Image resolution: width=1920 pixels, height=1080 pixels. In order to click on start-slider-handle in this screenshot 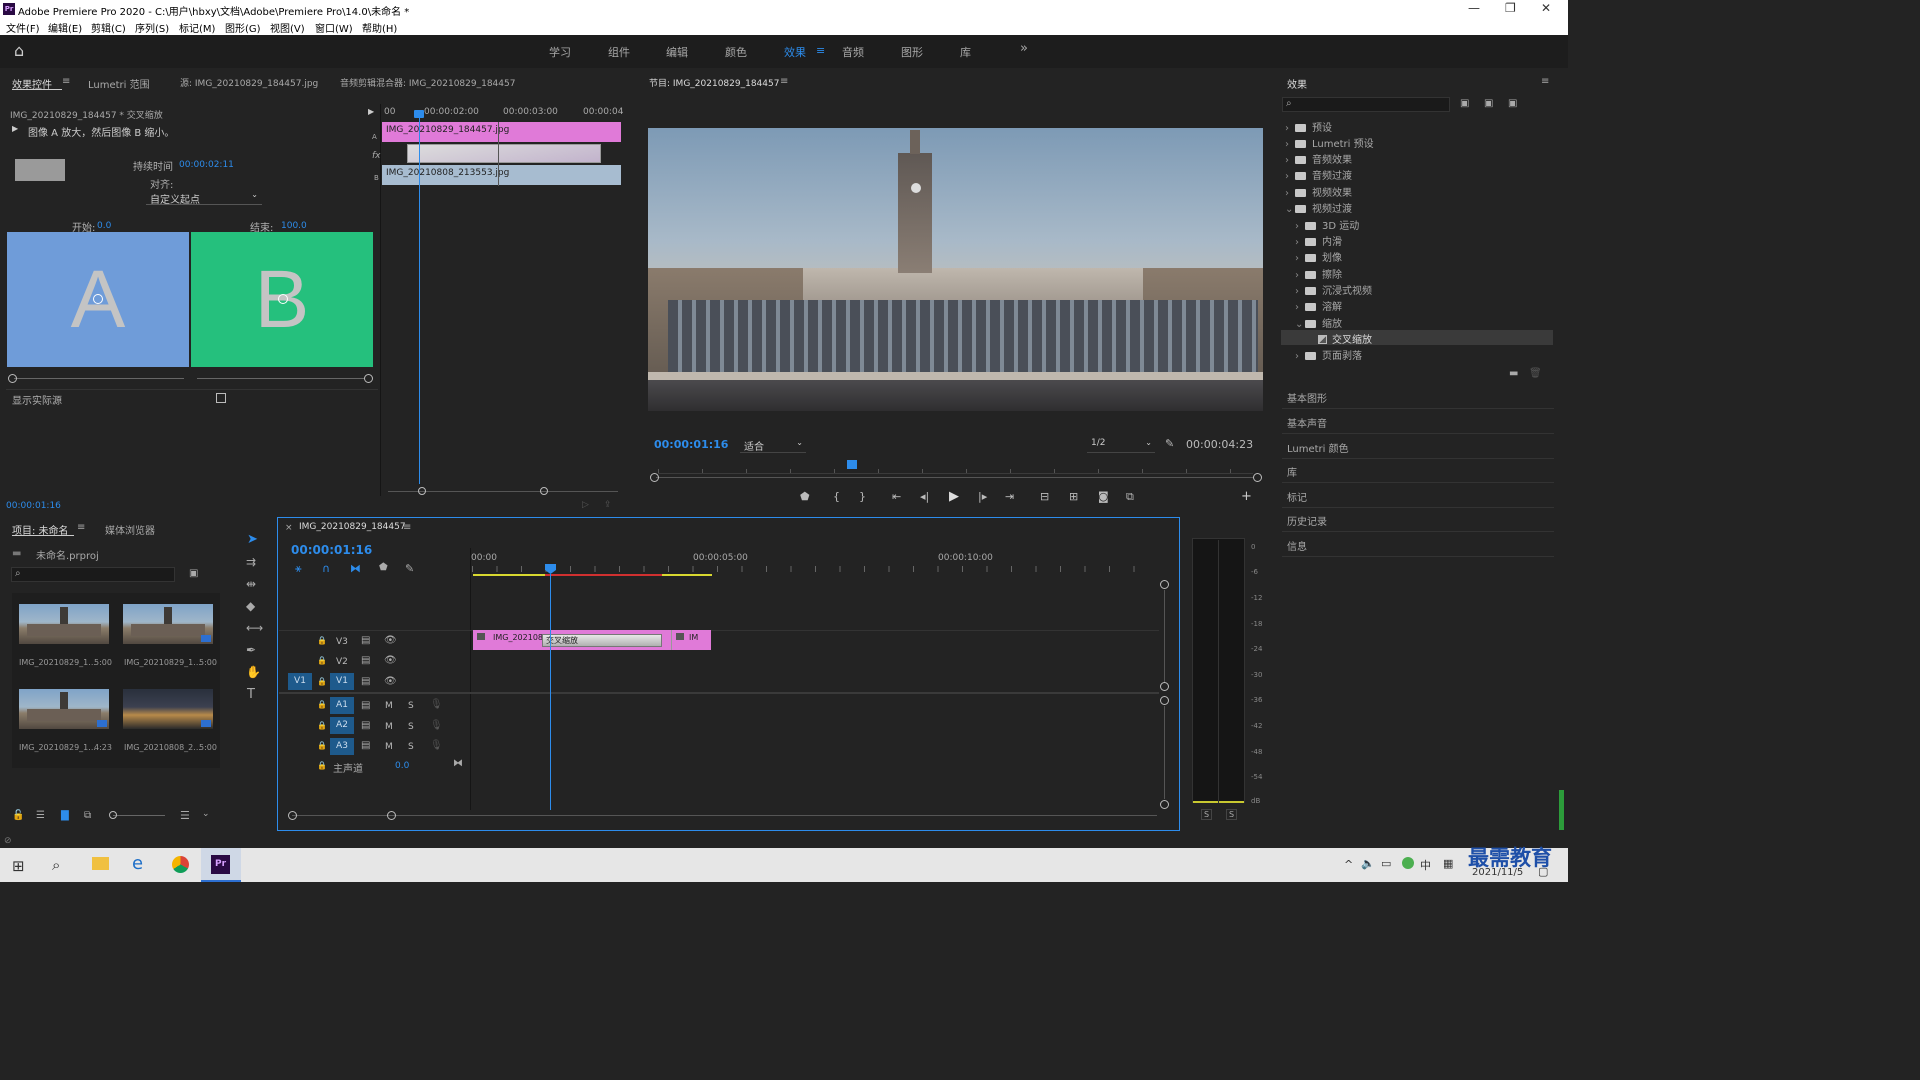, I will do `click(12, 378)`.